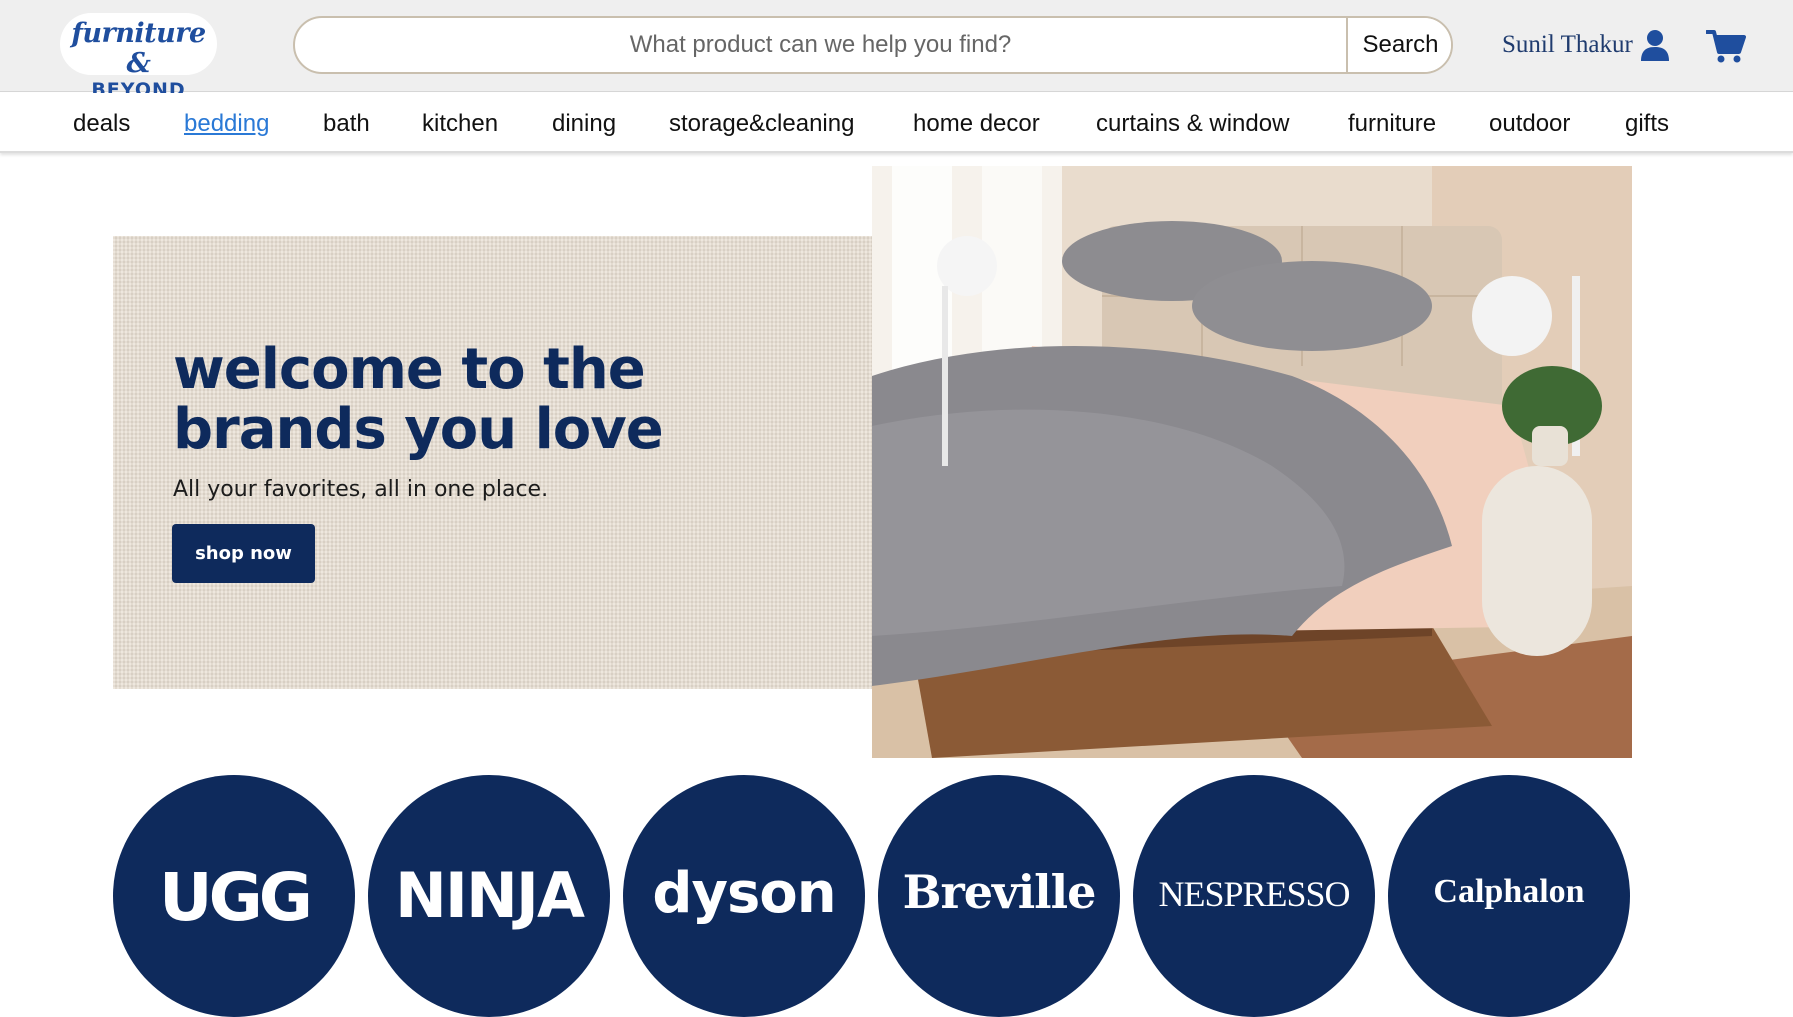 Image resolution: width=1793 pixels, height=1017 pixels. What do you see at coordinates (1726, 46) in the screenshot?
I see `cart-icon` at bounding box center [1726, 46].